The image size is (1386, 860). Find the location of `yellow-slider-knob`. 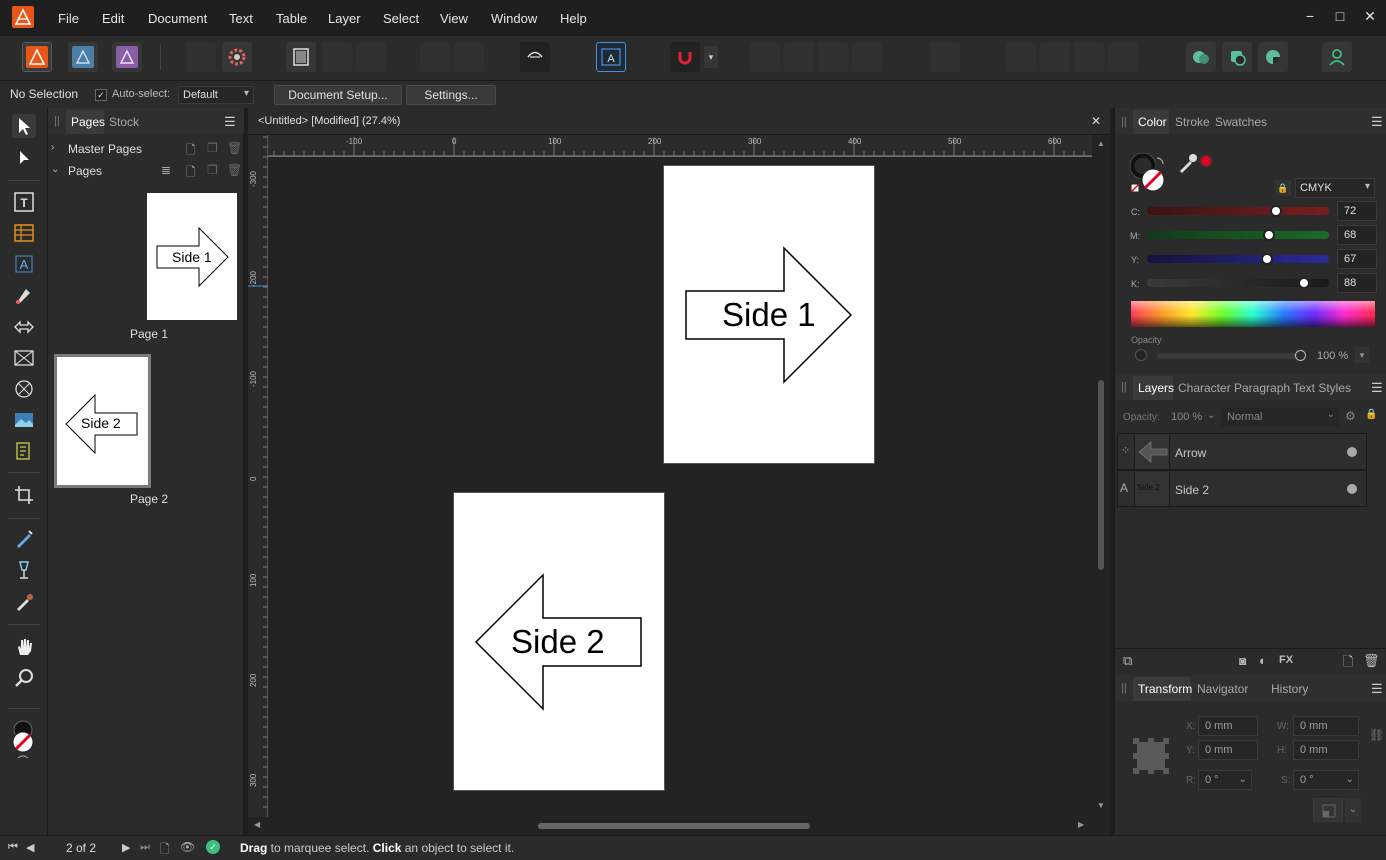

yellow-slider-knob is located at coordinates (1267, 259).